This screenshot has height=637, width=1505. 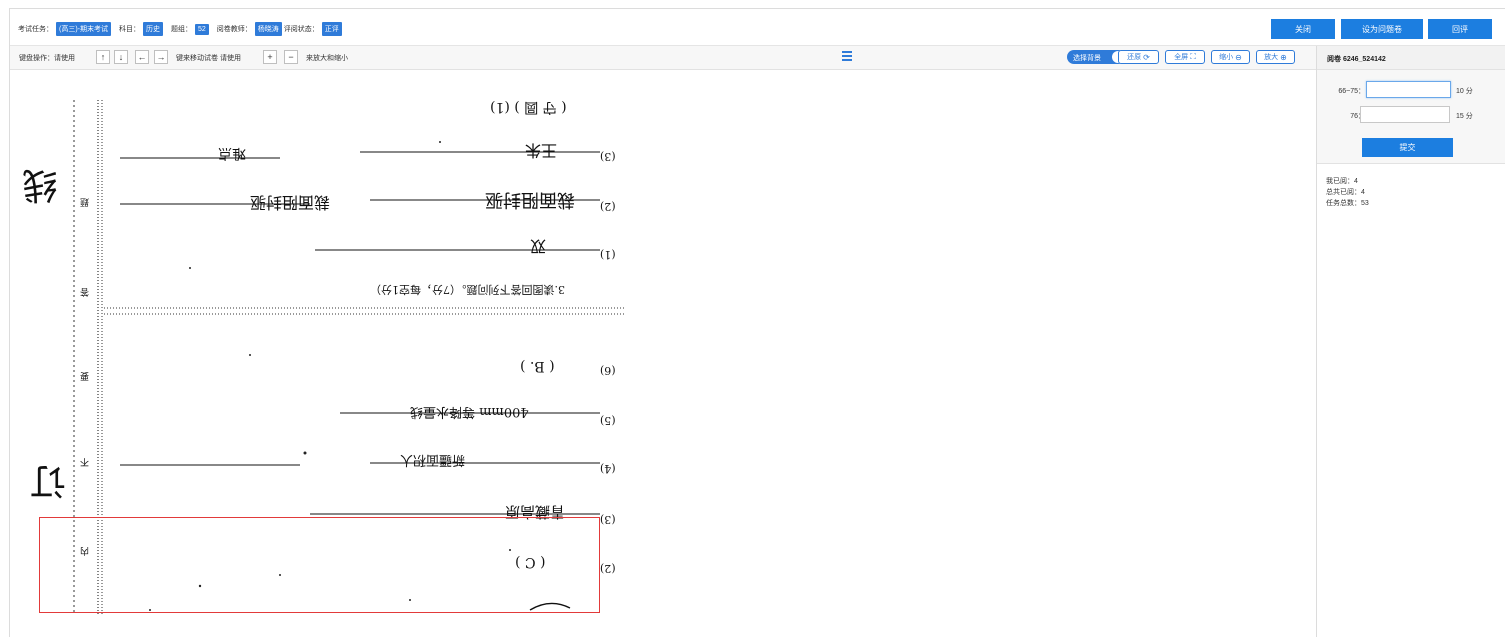 I want to click on question-3-title: 3.读图回答下列问题。（7分，每空1分）, so click(x=467, y=289).